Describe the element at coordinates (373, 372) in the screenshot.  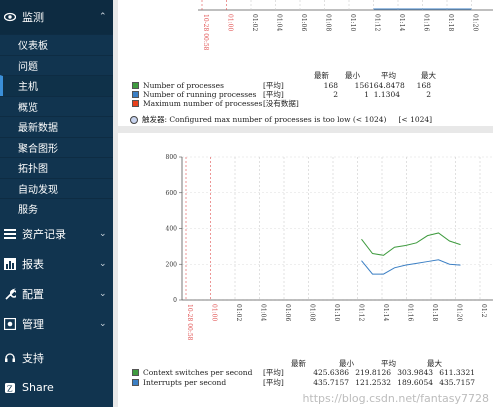
I see `legend-value: 219.8126` at that location.